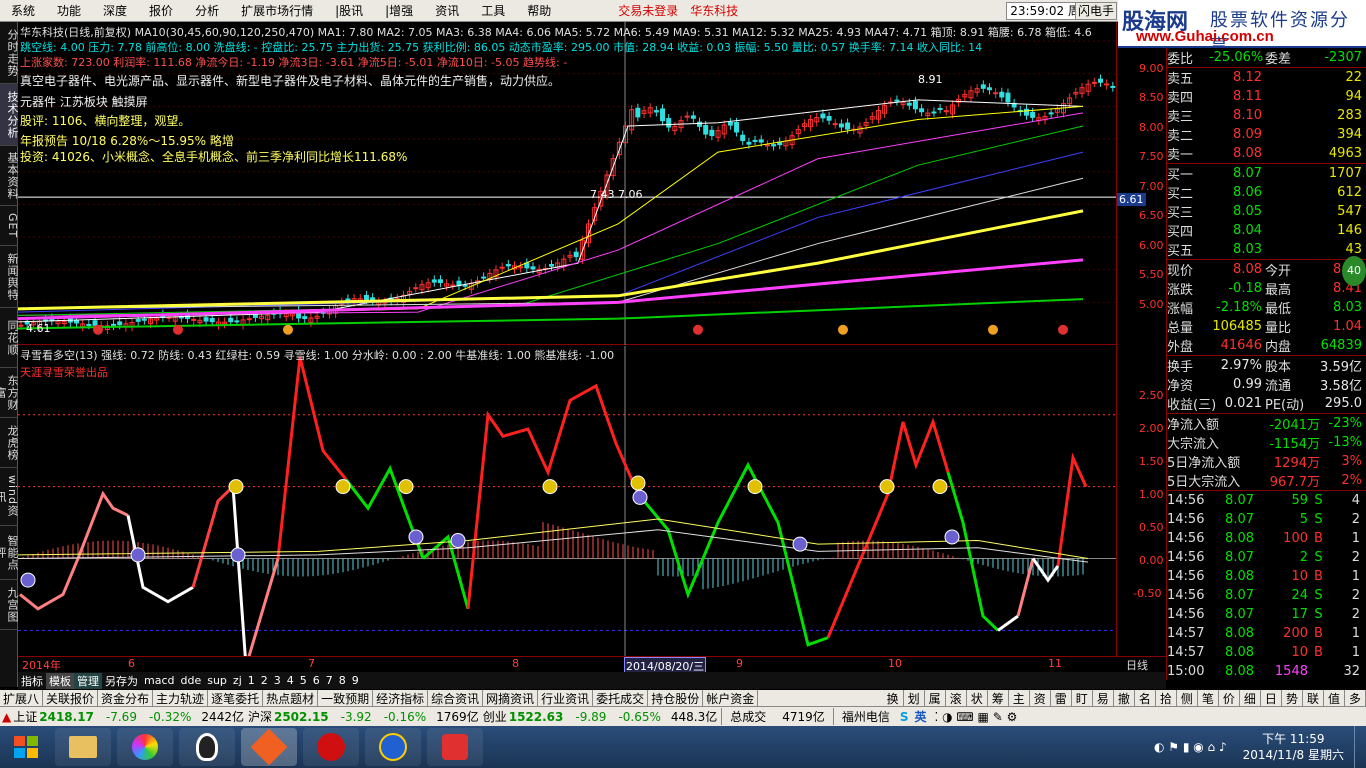 The height and width of the screenshot is (768, 1366). What do you see at coordinates (9, 497) in the screenshot?
I see `tab-wind: wind资讯` at bounding box center [9, 497].